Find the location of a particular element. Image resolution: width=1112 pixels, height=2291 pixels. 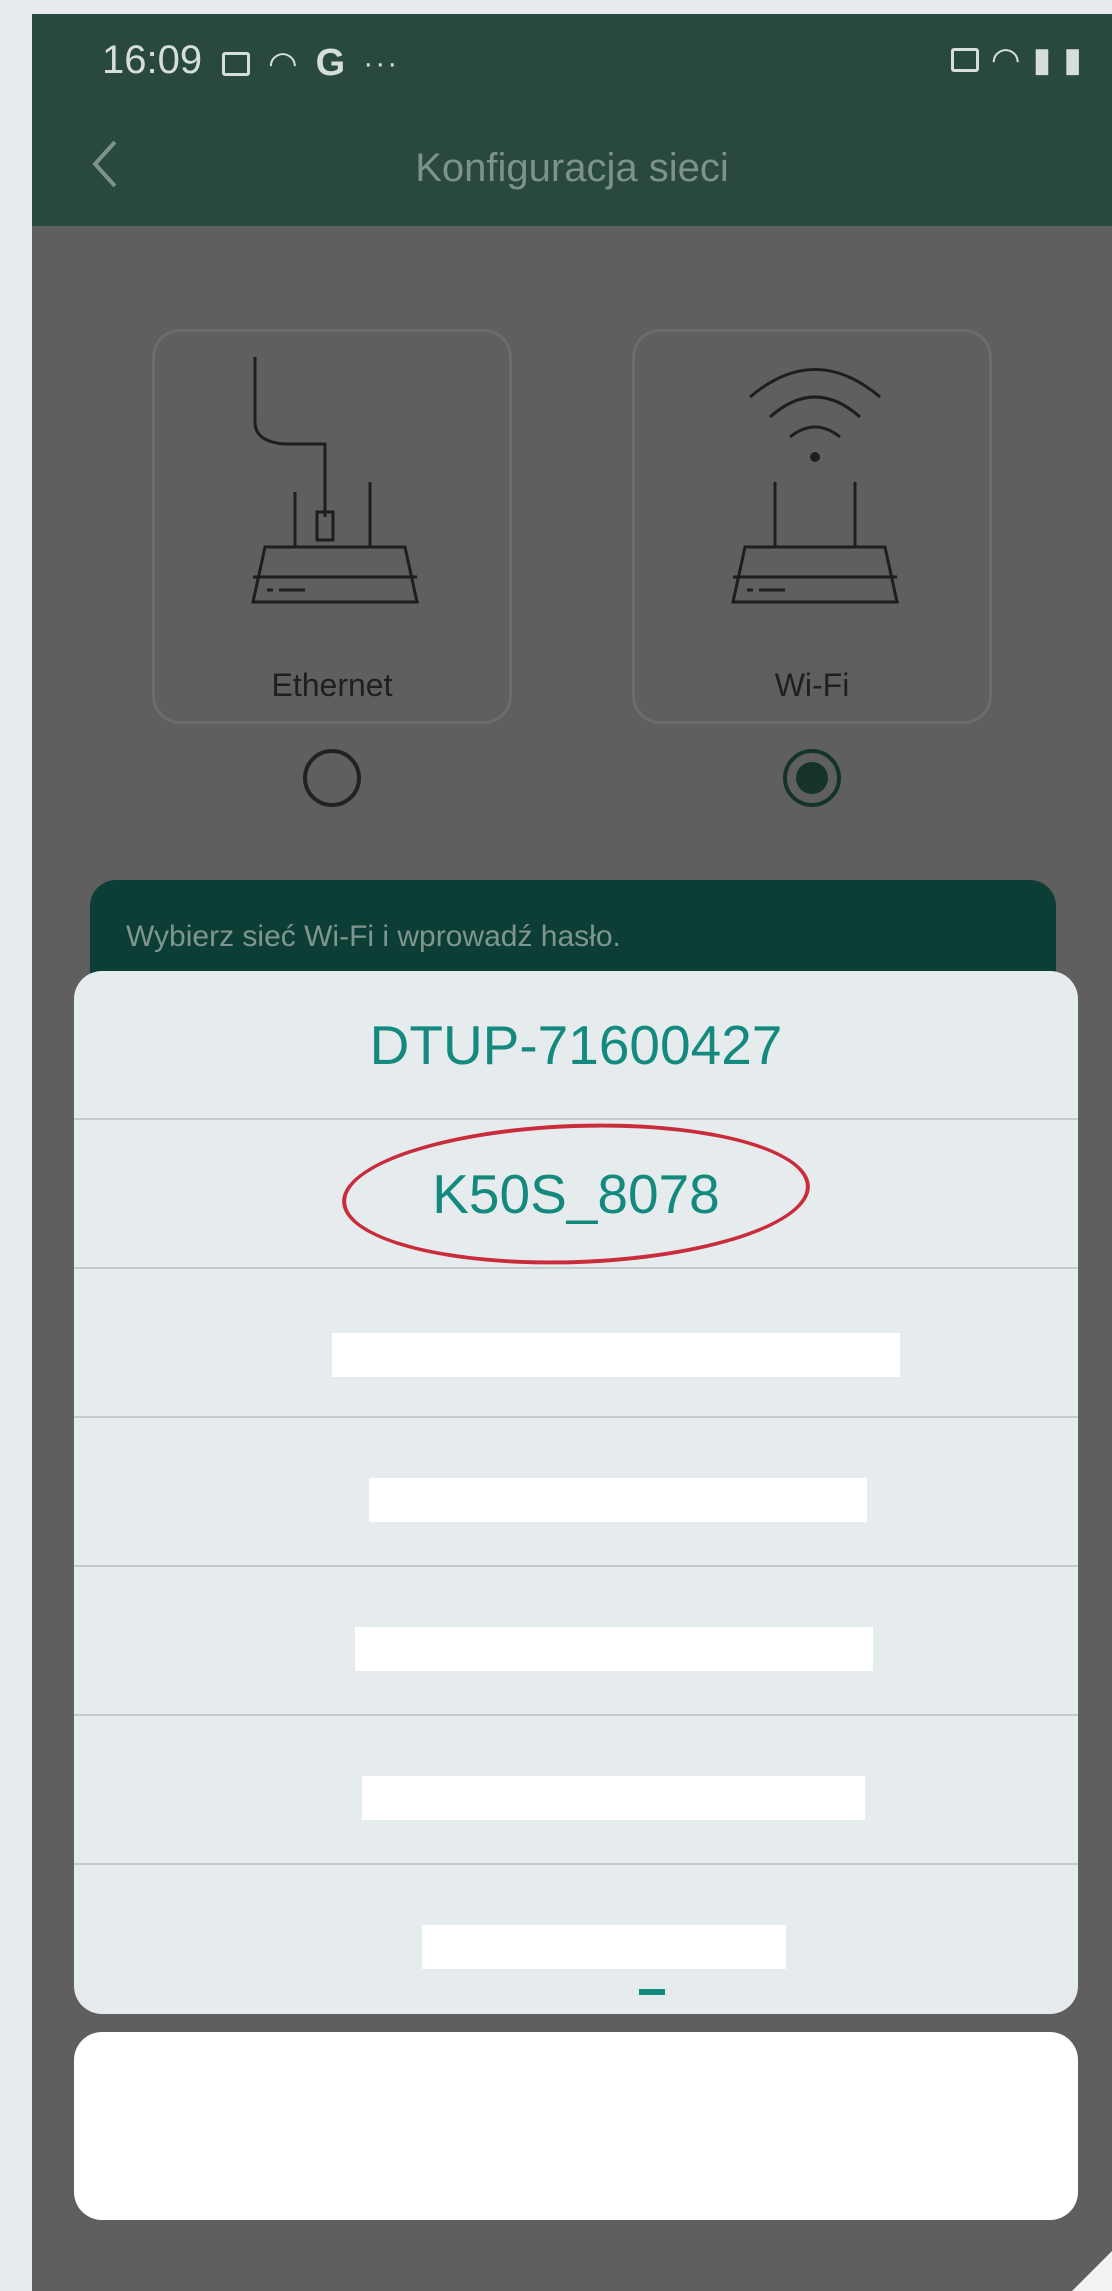

cell-signal-icon: ▮ is located at coordinates (1042, 60).